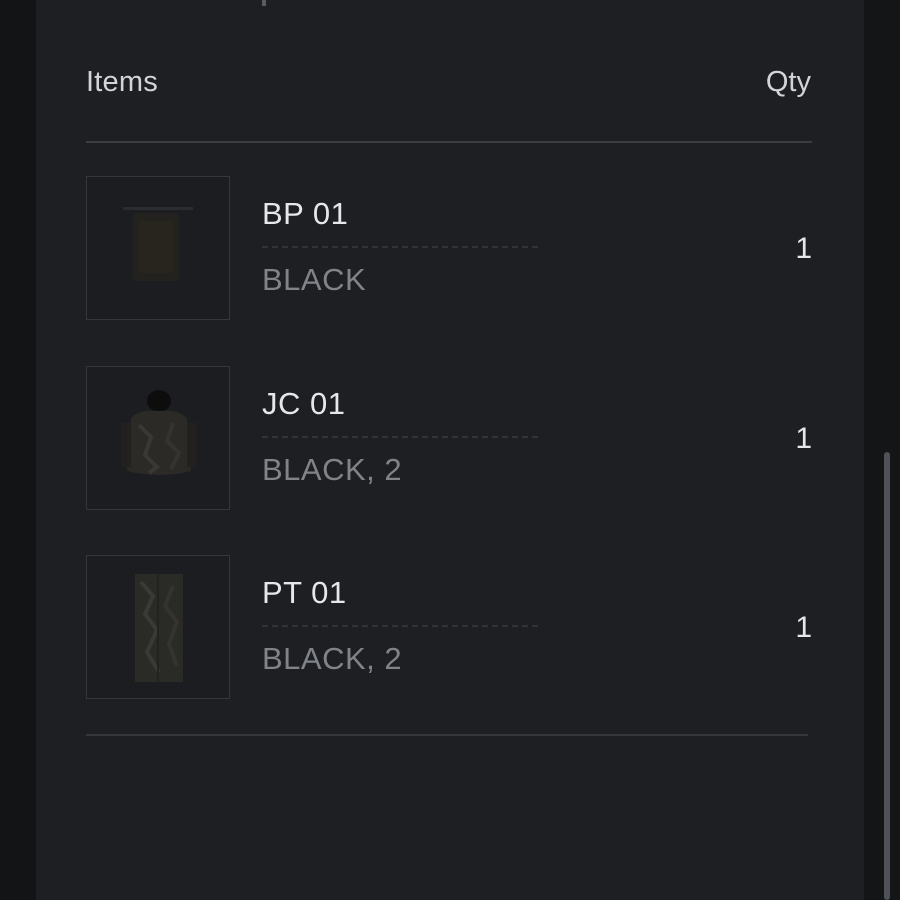  What do you see at coordinates (304, 592) in the screenshot?
I see `product-name: PT 01` at bounding box center [304, 592].